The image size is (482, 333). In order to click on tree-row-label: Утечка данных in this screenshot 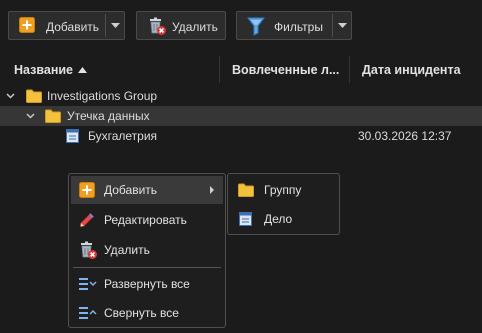, I will do `click(108, 116)`.